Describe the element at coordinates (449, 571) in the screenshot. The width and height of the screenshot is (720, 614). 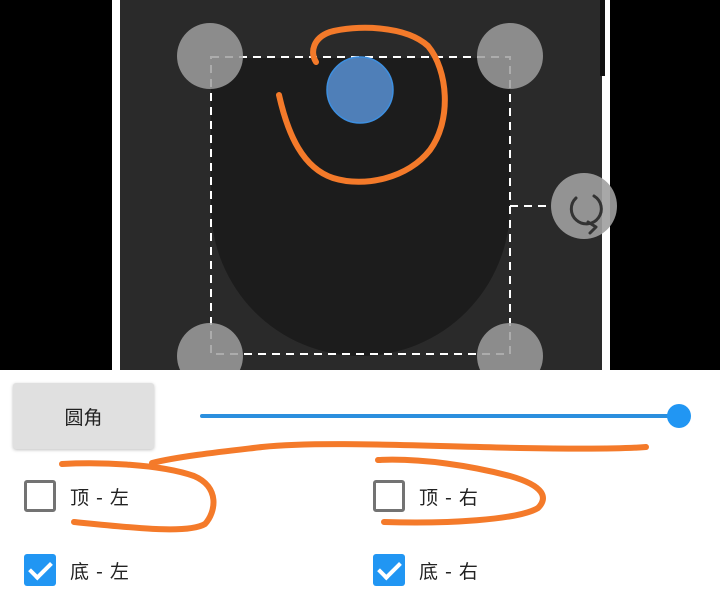
I see `checkbox-bottom-right-label: 底 - 右` at that location.